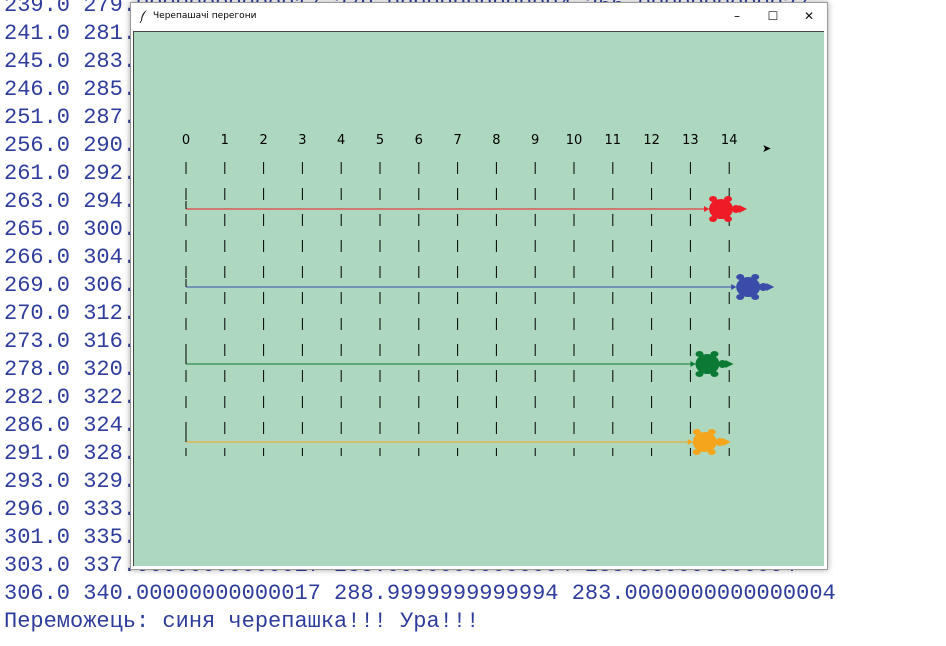 This screenshot has height=646, width=946. Describe the element at coordinates (773, 16) in the screenshot. I see `maximize-button: ☐` at that location.